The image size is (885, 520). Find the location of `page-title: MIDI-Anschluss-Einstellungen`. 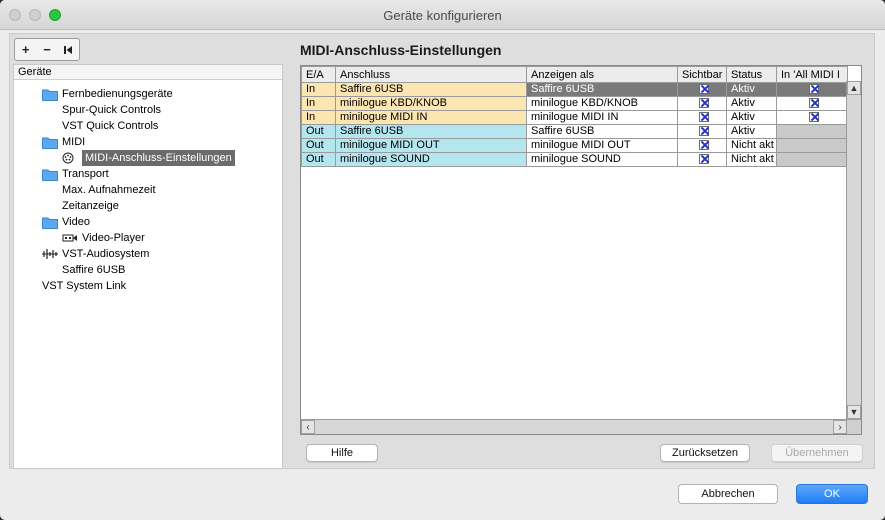

page-title: MIDI-Anschluss-Einstellungen is located at coordinates (401, 50).